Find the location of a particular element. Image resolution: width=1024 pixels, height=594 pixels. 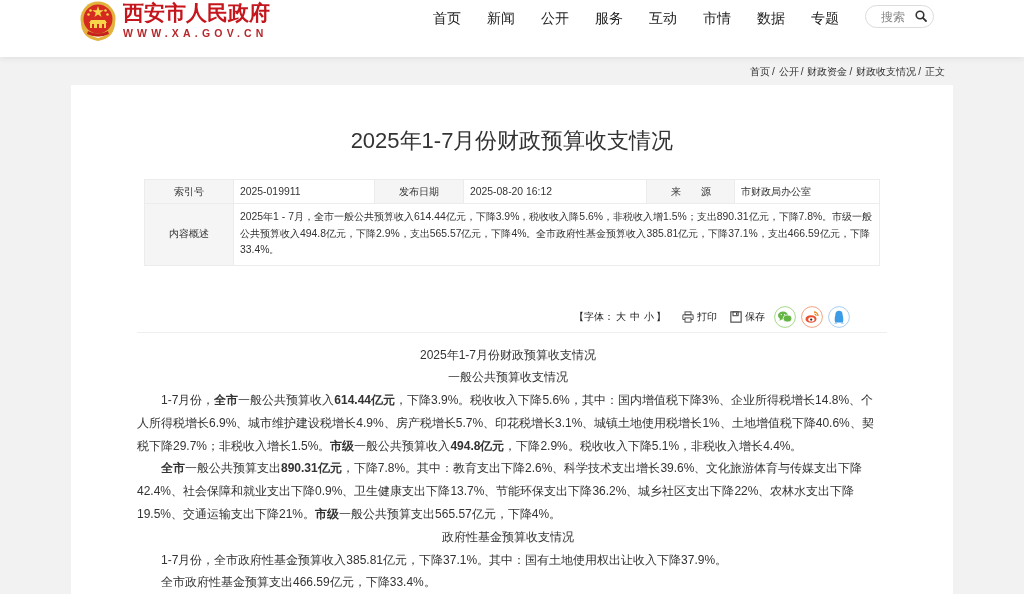

font-size-option: 中 is located at coordinates (635, 316).